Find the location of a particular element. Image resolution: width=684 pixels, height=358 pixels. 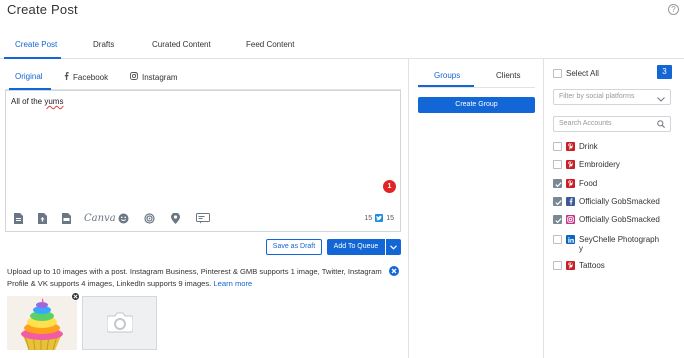

create-group-button: Create Group is located at coordinates (476, 105).